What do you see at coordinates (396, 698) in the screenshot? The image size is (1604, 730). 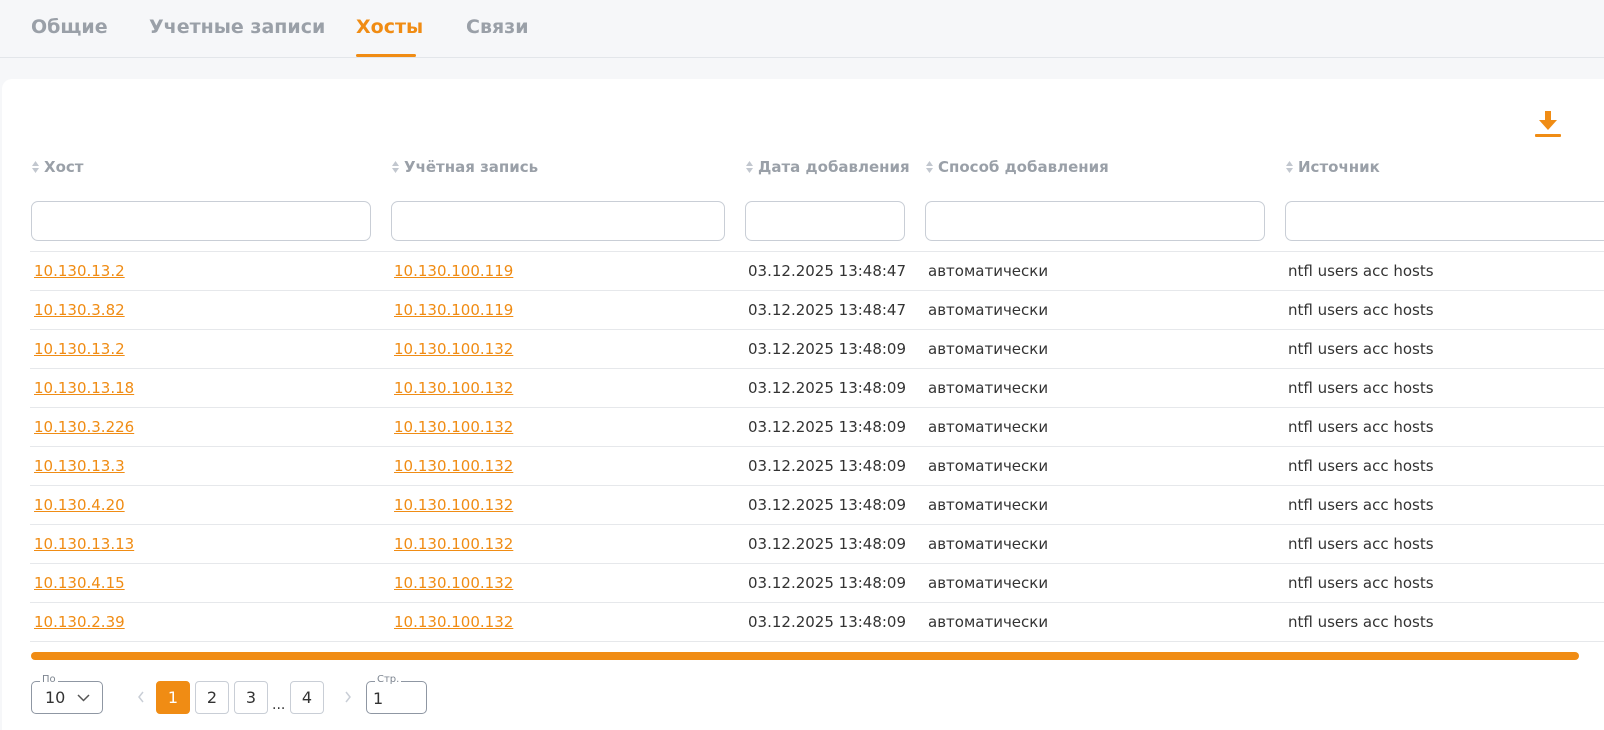 I see `page-jump-input` at bounding box center [396, 698].